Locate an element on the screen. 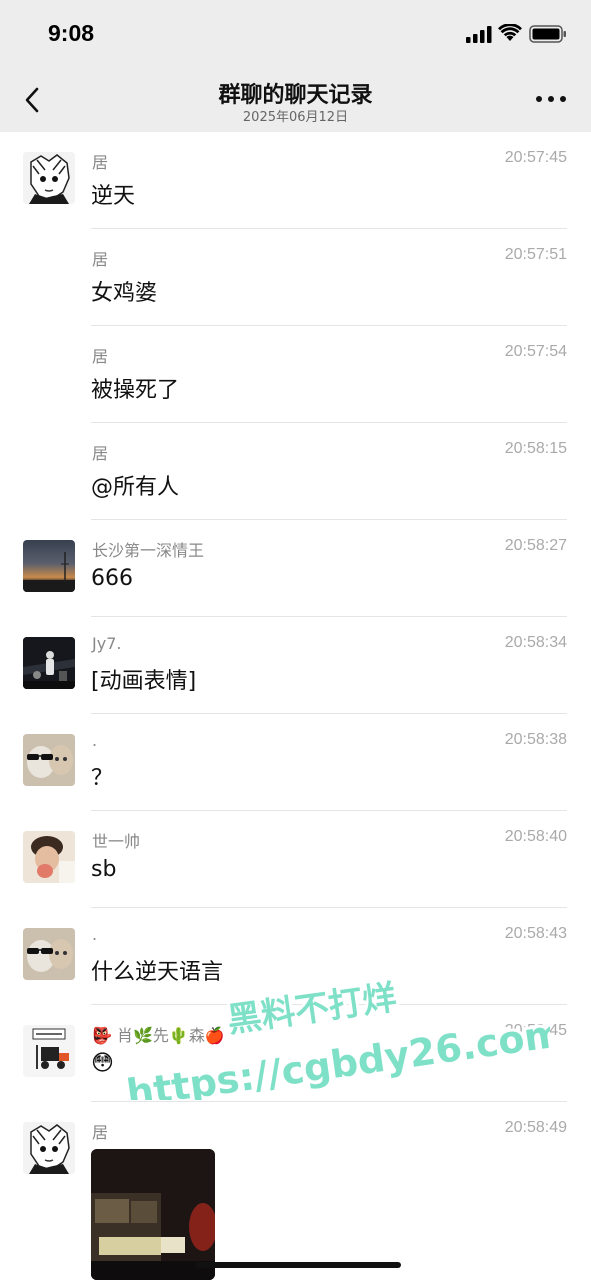  sender-name: Jy7. is located at coordinates (107, 643).